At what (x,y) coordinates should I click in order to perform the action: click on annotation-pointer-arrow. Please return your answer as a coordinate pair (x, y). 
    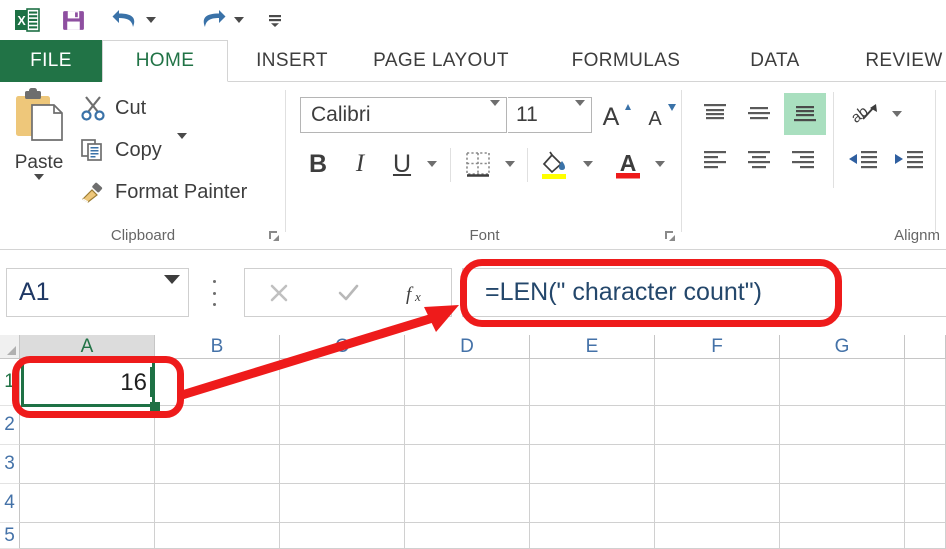
    Looking at the image, I should click on (319, 352).